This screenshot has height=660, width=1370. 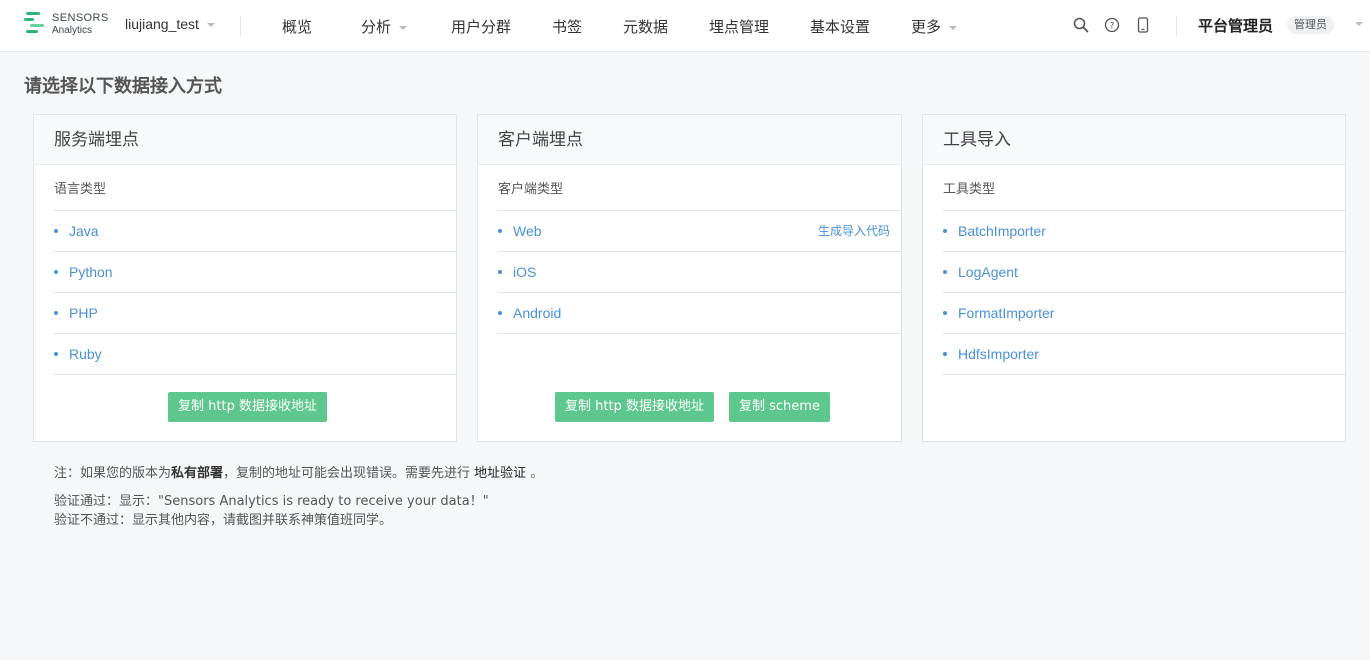 What do you see at coordinates (500, 473) in the screenshot?
I see `address-verify-link: 地址验证` at bounding box center [500, 473].